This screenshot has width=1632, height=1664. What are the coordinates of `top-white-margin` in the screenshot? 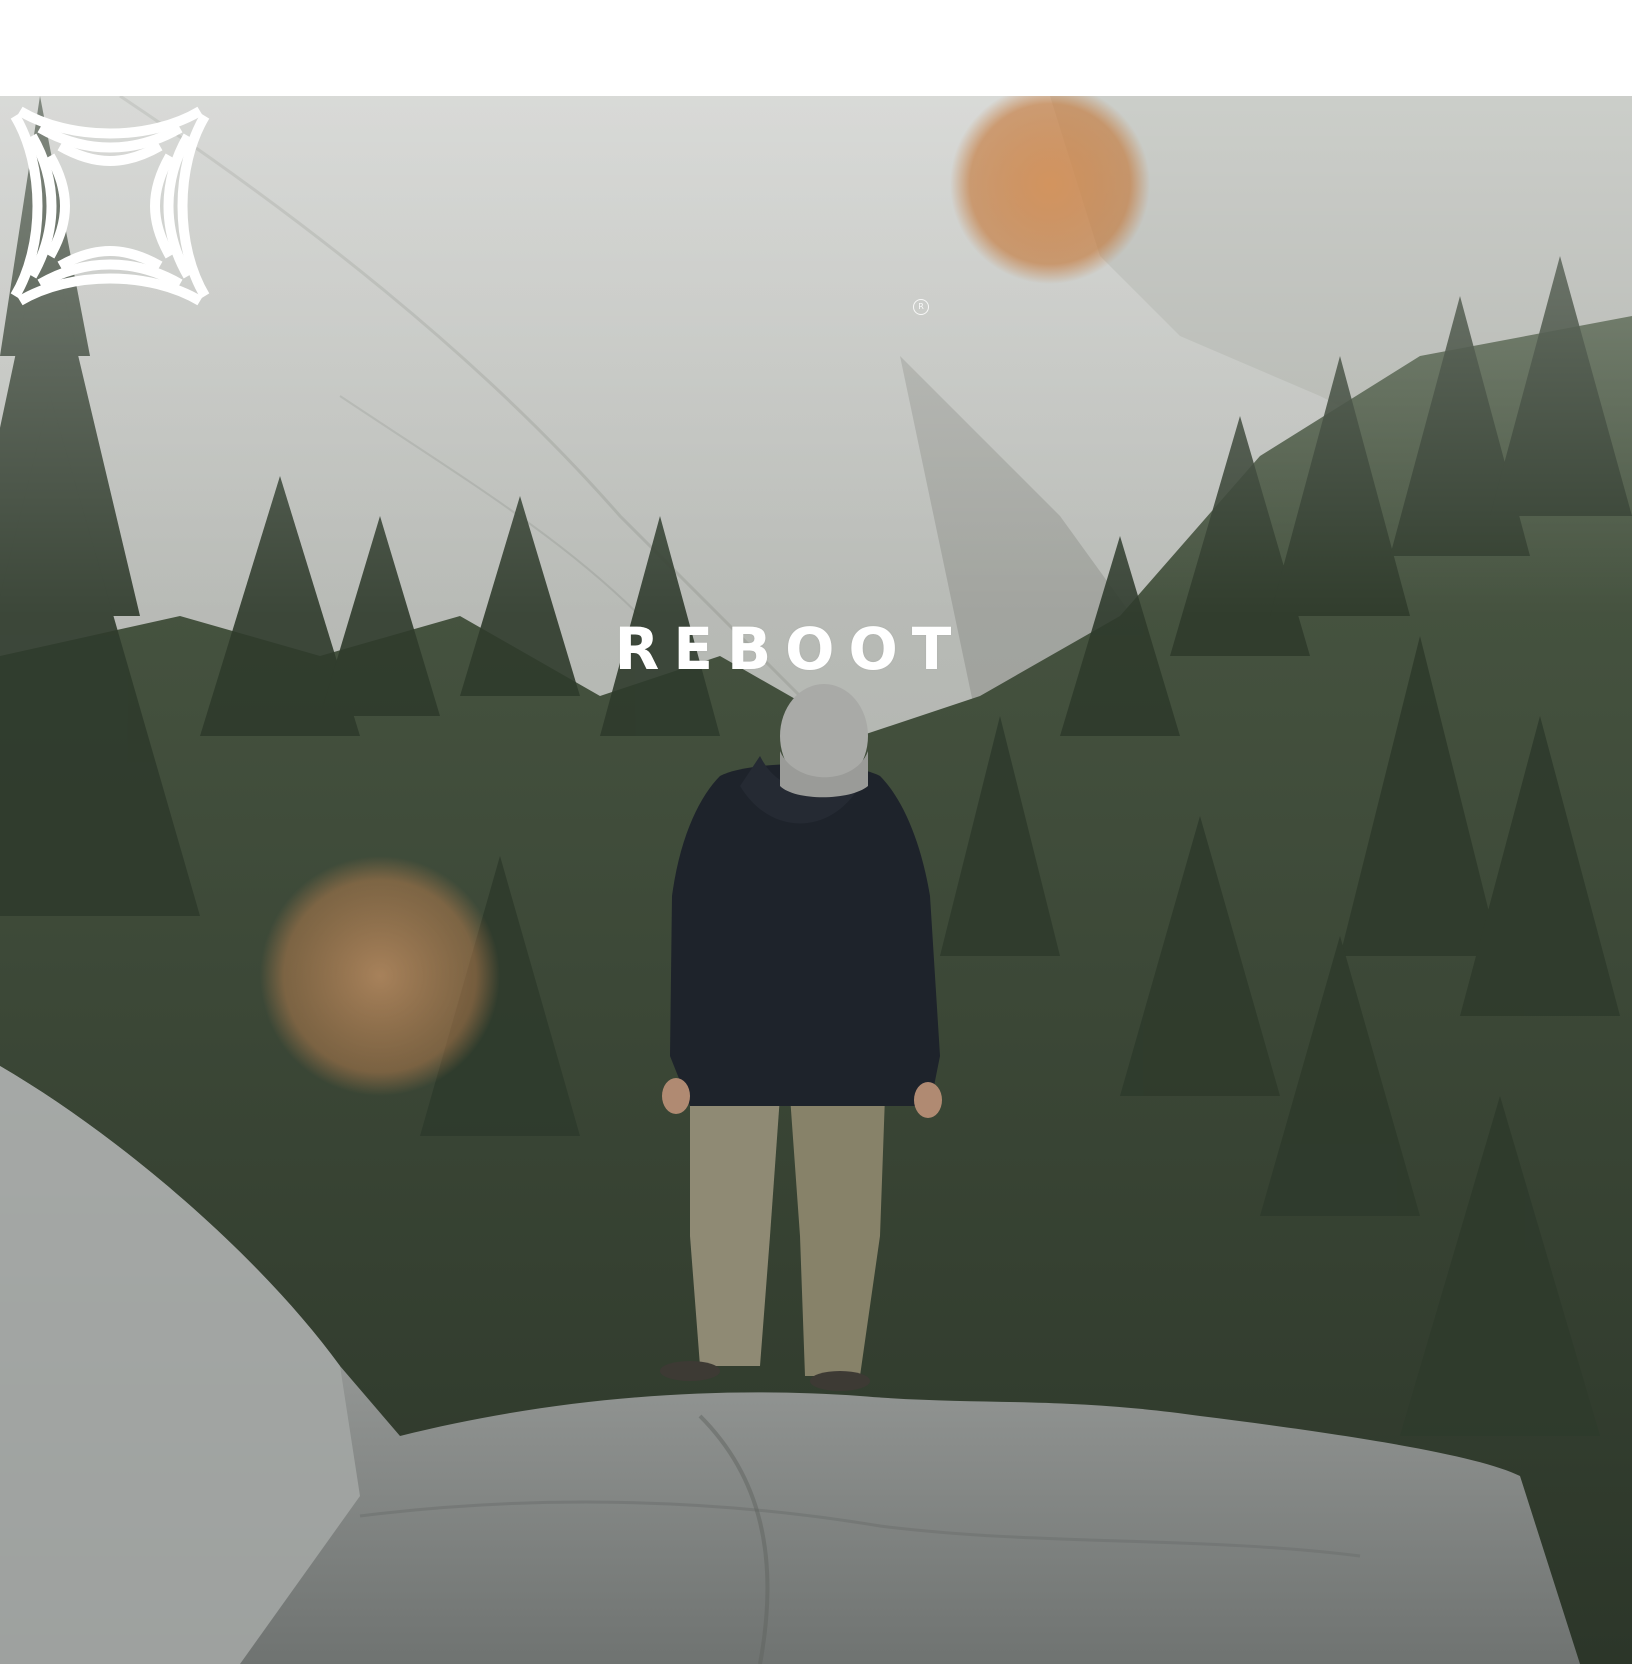 It's located at (816, 48).